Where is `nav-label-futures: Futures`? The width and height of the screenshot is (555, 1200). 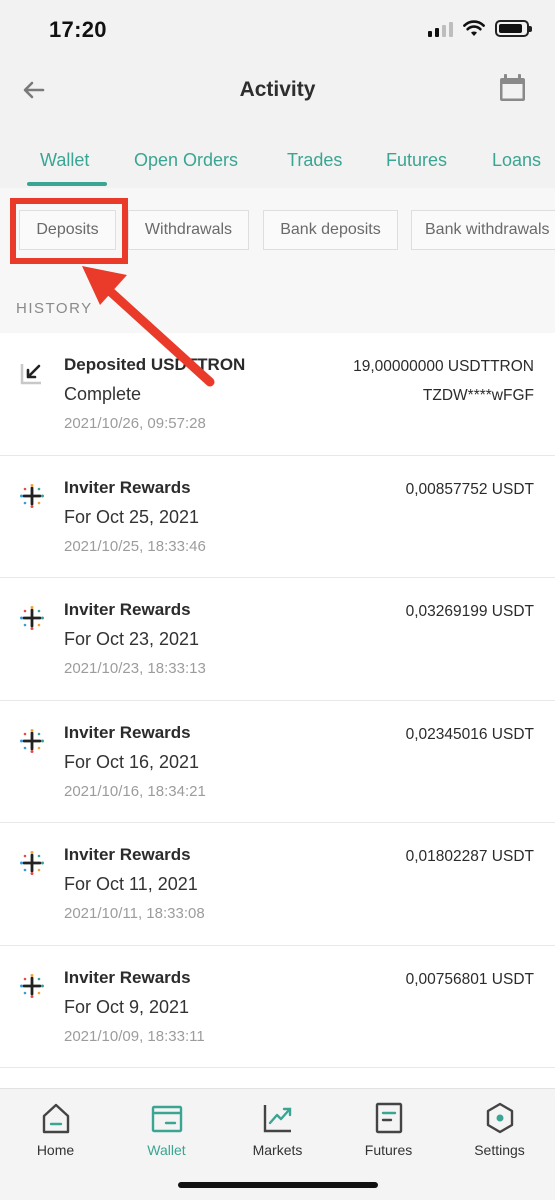
nav-label-futures: Futures is located at coordinates (388, 1150).